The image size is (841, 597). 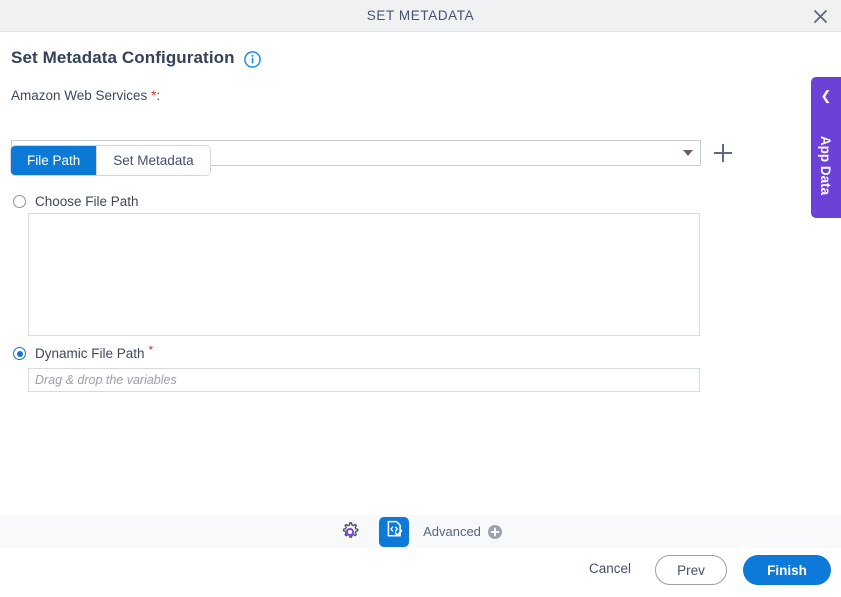 I want to click on dynamic-file-path-option: Dynamic File Path *, so click(x=83, y=351).